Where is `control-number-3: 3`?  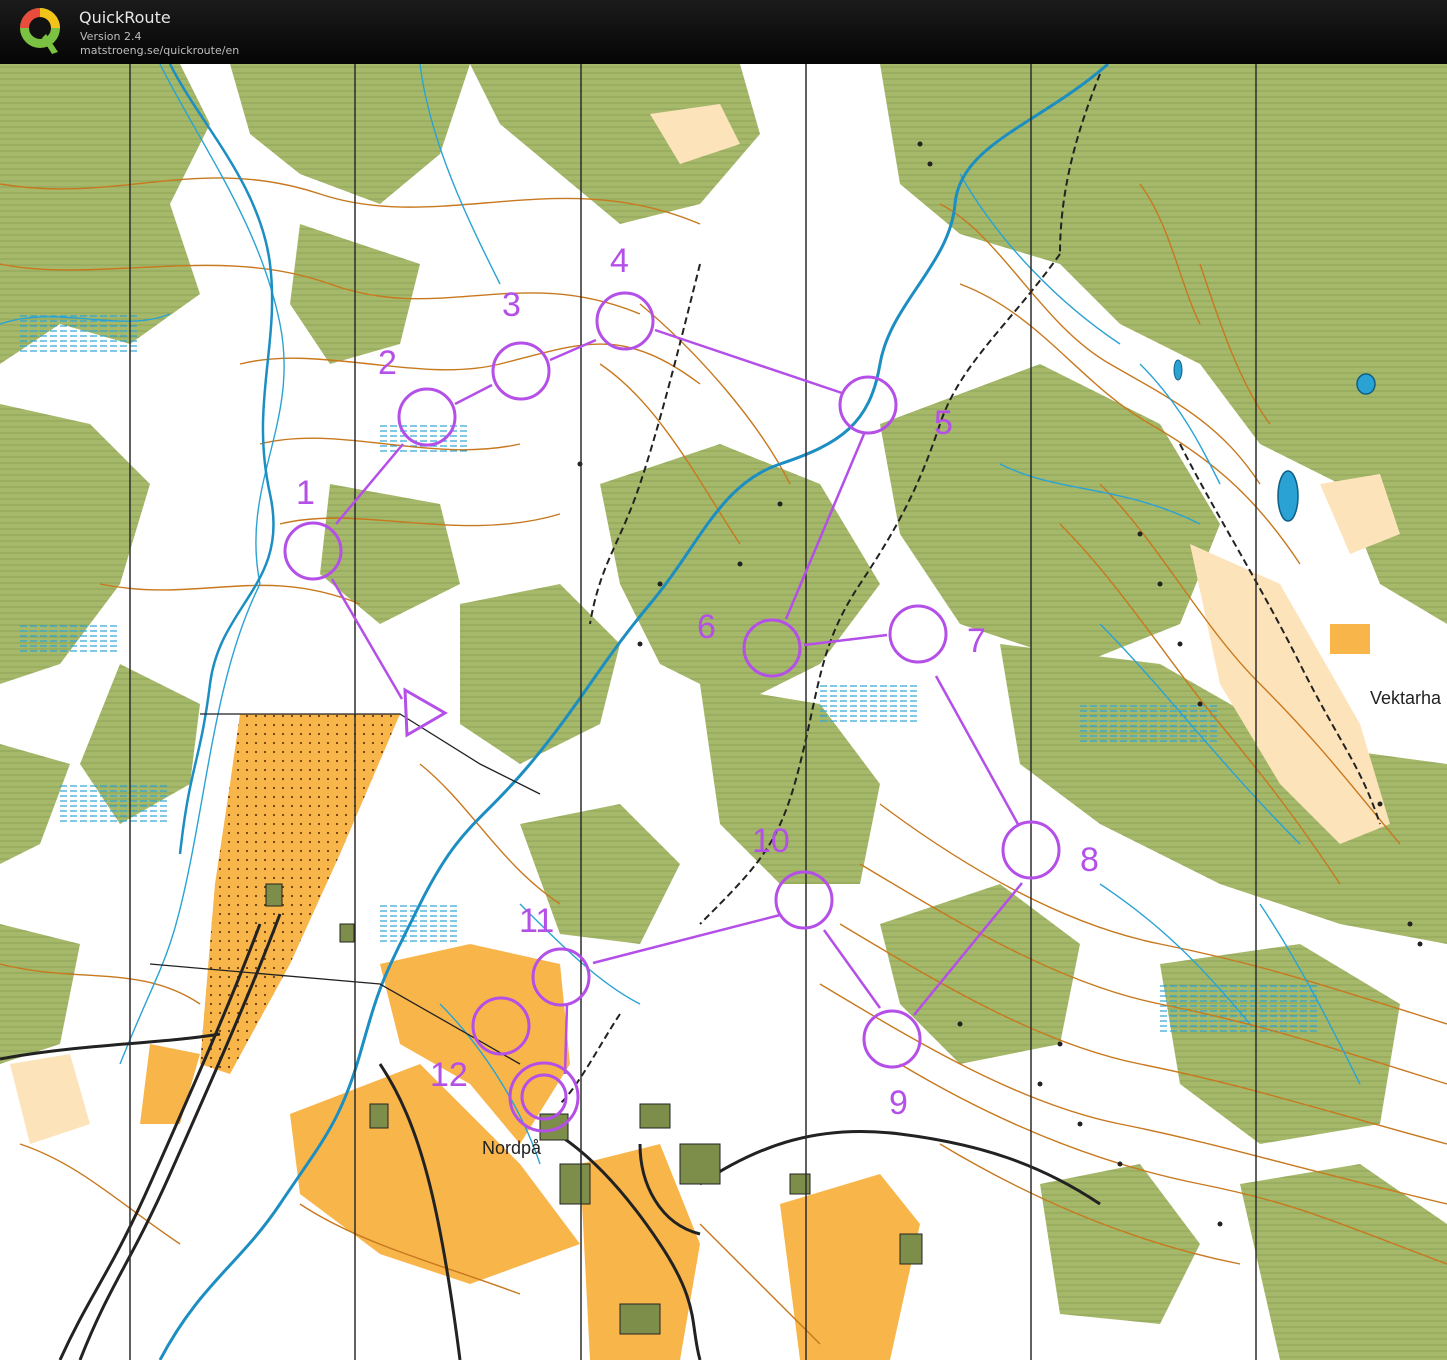
control-number-3: 3 is located at coordinates (511, 305).